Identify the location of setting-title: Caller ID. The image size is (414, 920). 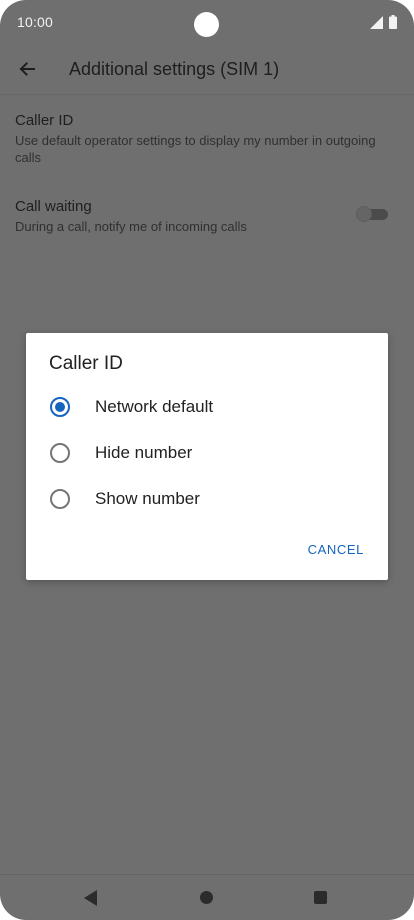
(44, 120).